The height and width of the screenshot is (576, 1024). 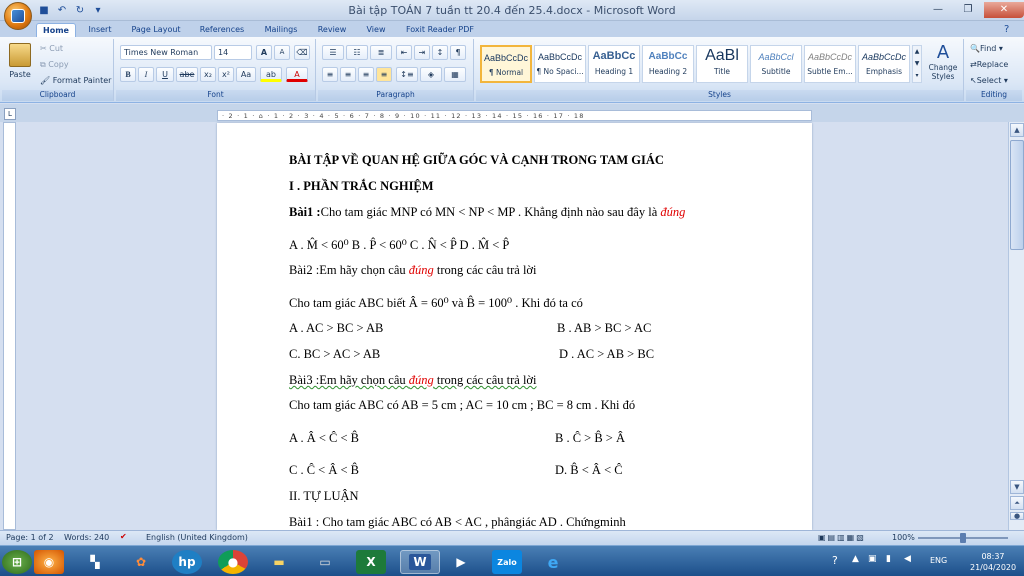 I want to click on strikethrough-button: abe, so click(x=187, y=74).